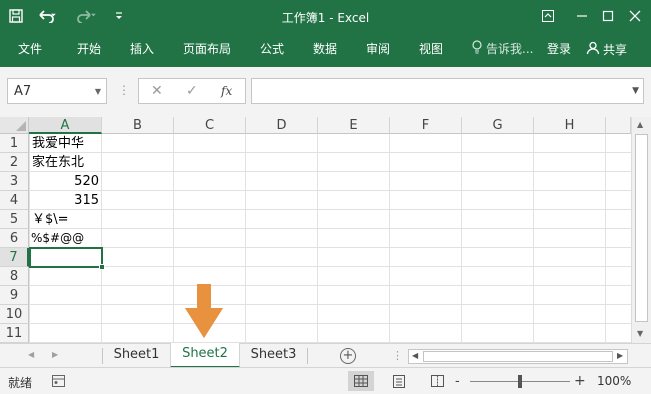  What do you see at coordinates (582, 16) in the screenshot?
I see `minimize-icon` at bounding box center [582, 16].